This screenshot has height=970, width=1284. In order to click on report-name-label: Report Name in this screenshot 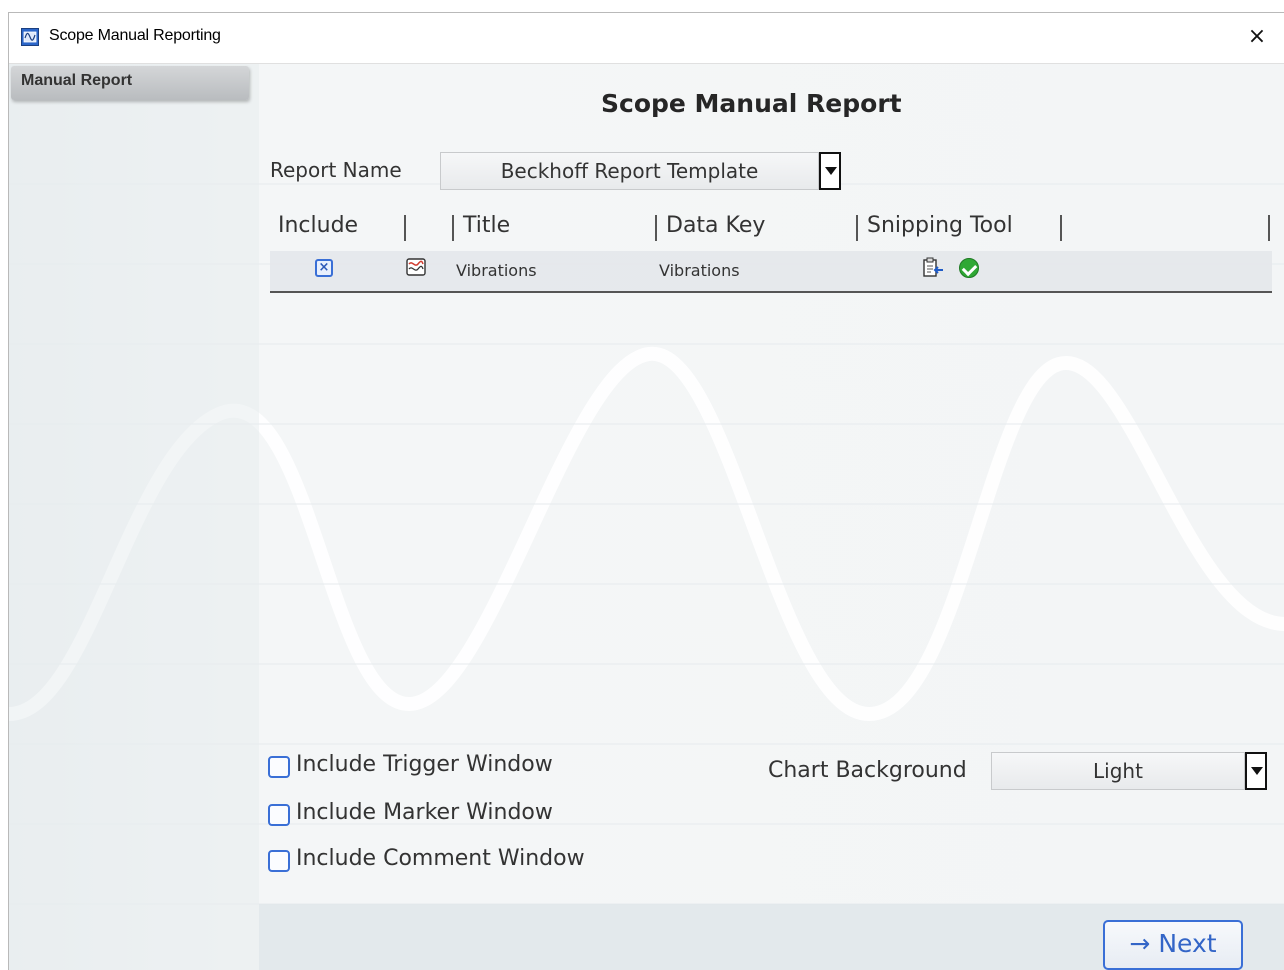, I will do `click(336, 170)`.